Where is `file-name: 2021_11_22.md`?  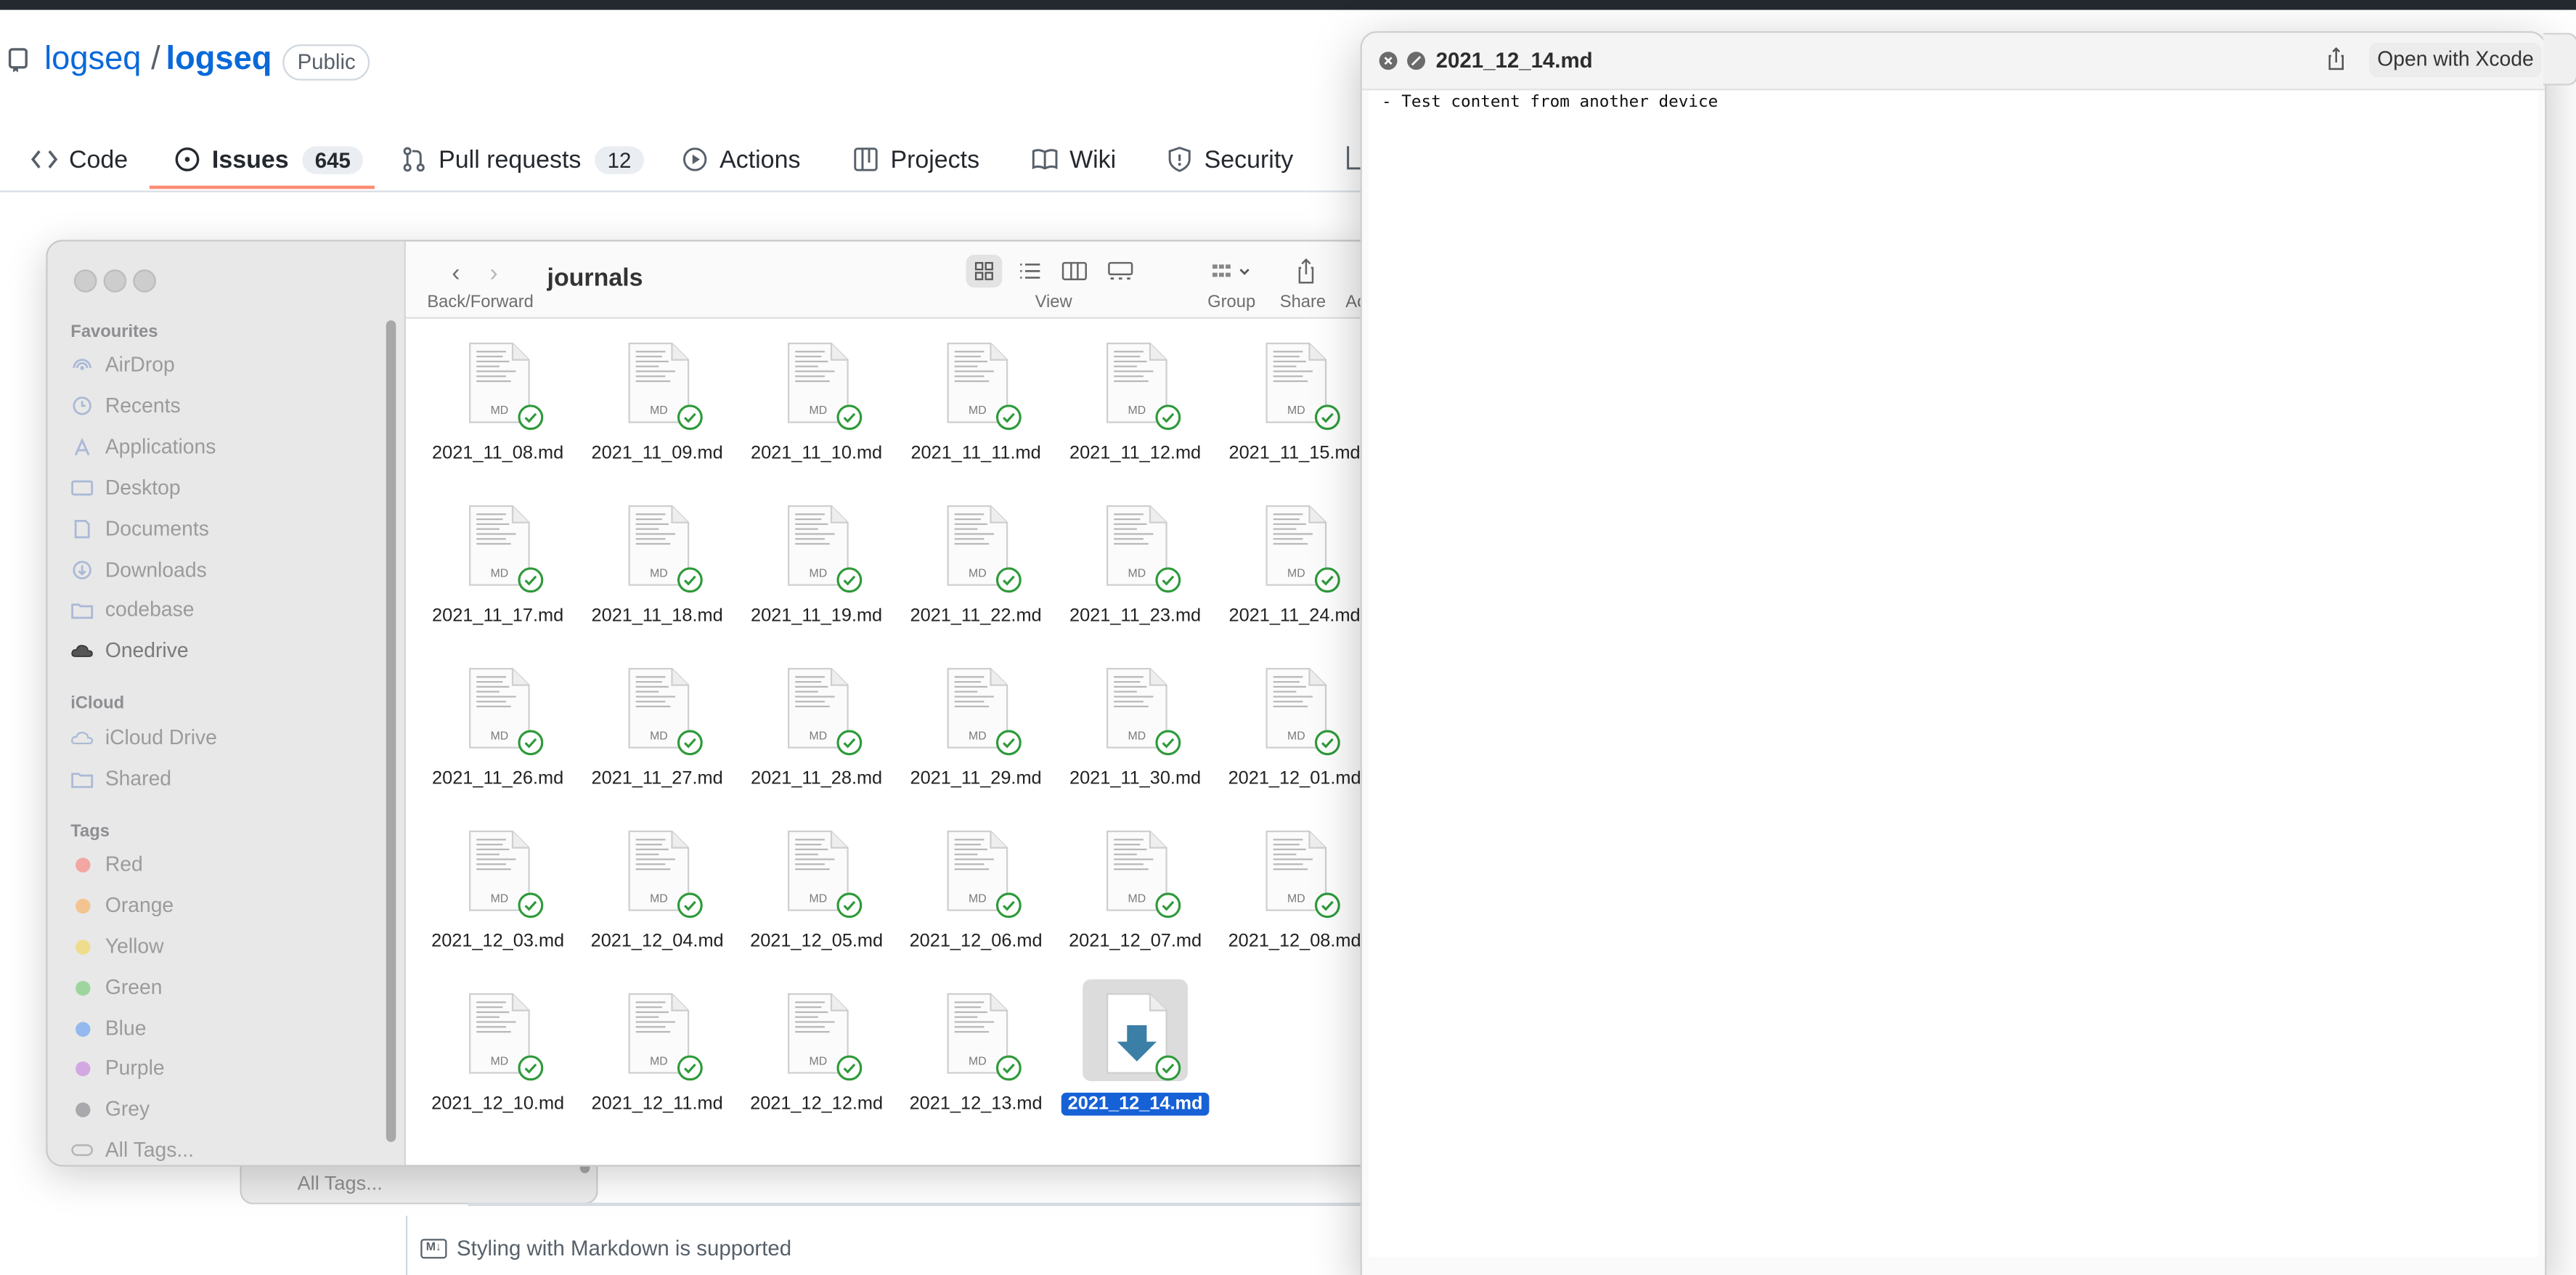
file-name: 2021_11_22.md is located at coordinates (975, 616).